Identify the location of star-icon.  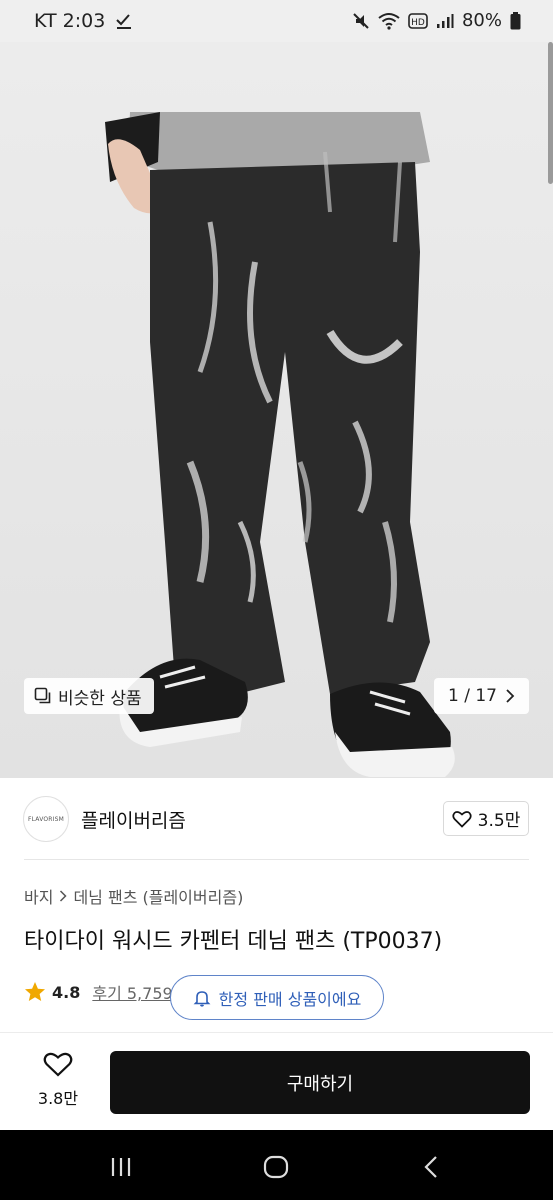
(35, 991).